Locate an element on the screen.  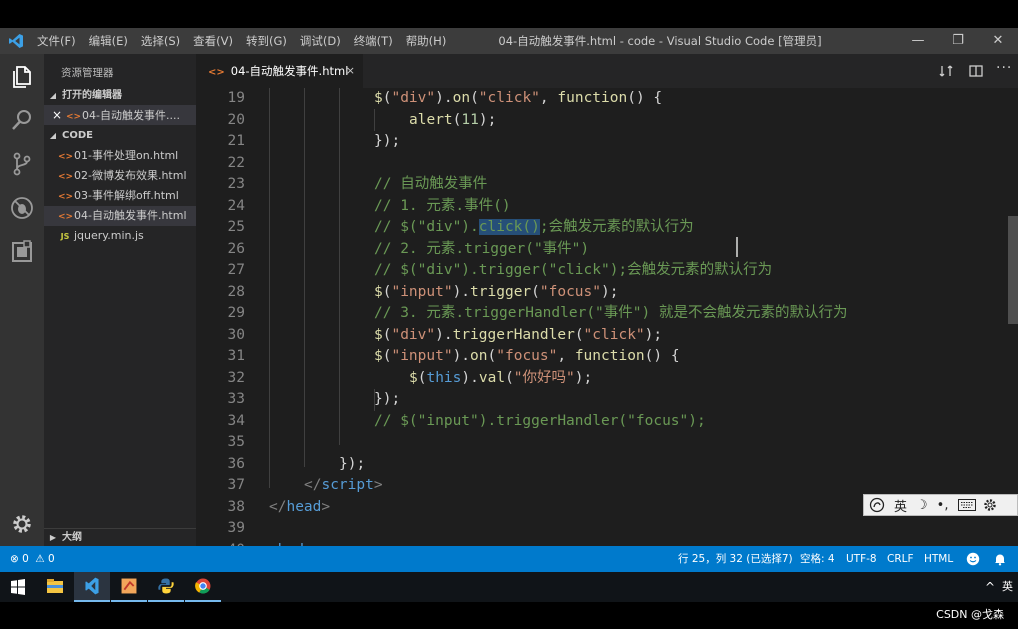
code-token: function is located at coordinates (609, 356).